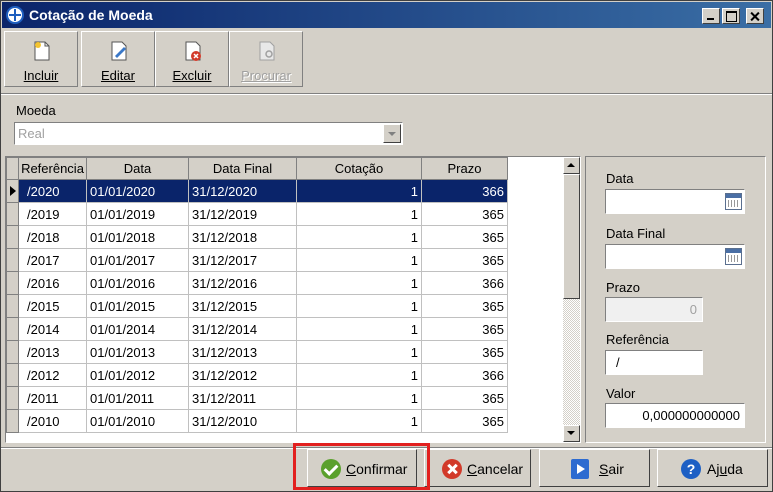  I want to click on valor-field: 0,000000000000, so click(675, 415).